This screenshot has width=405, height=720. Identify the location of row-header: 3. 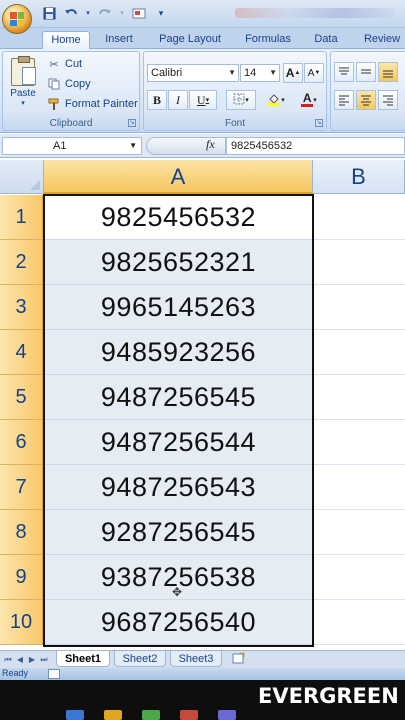
(22, 307).